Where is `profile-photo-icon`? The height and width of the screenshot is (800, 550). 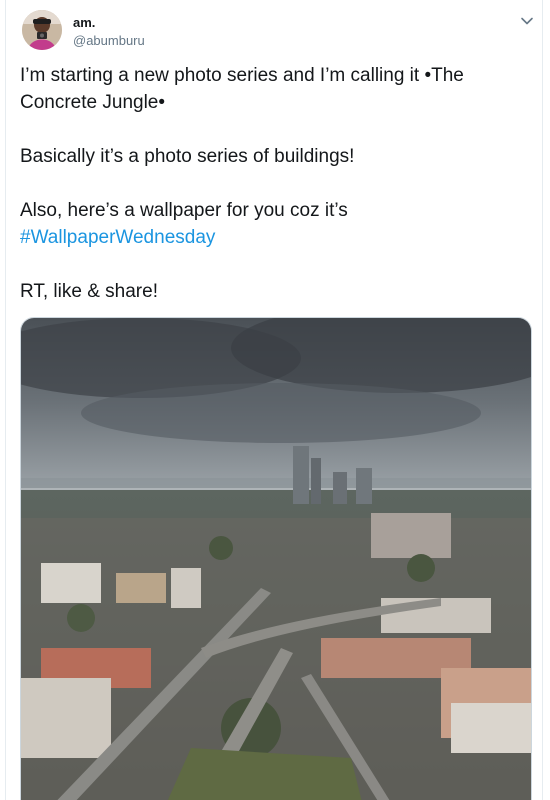 profile-photo-icon is located at coordinates (42, 30).